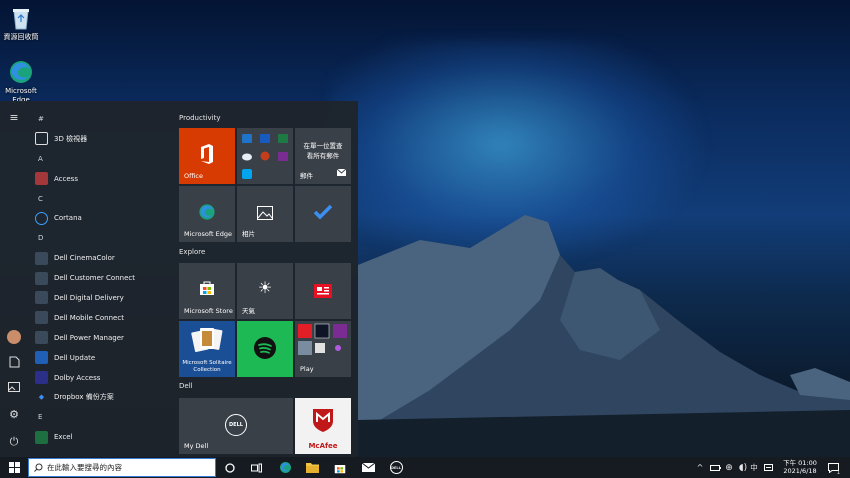 The height and width of the screenshot is (478, 850). I want to click on edge-desktop-icon: Microsoft Edge, so click(22, 82).